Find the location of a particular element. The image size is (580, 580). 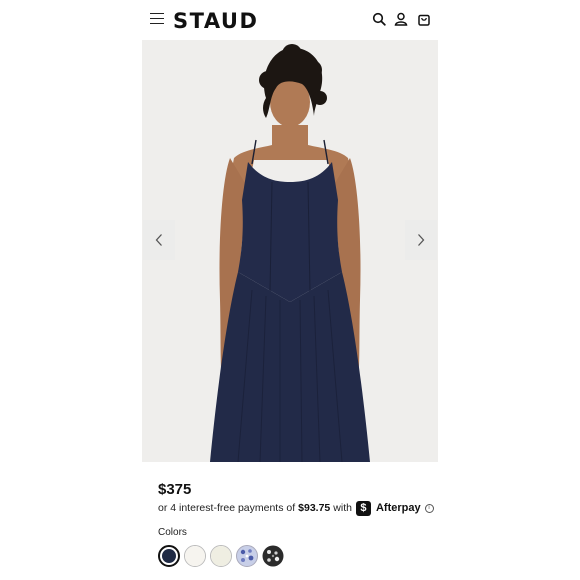

color-swatch-white is located at coordinates (195, 556).